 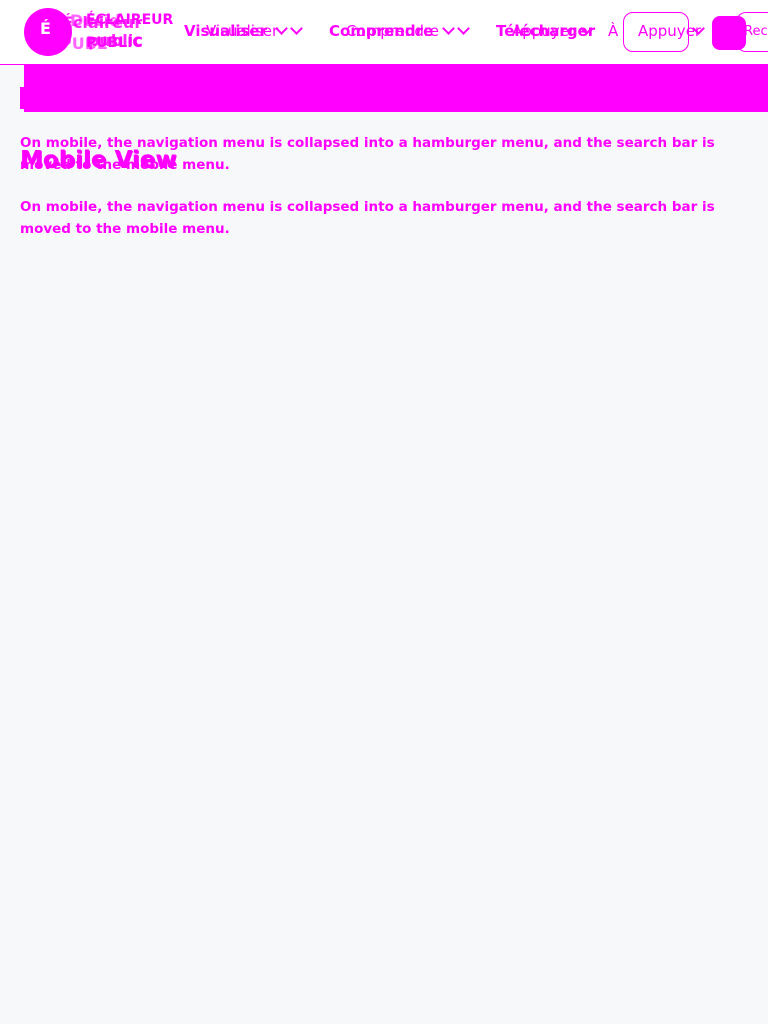 I want to click on search-field-label: Rec, so click(x=756, y=31).